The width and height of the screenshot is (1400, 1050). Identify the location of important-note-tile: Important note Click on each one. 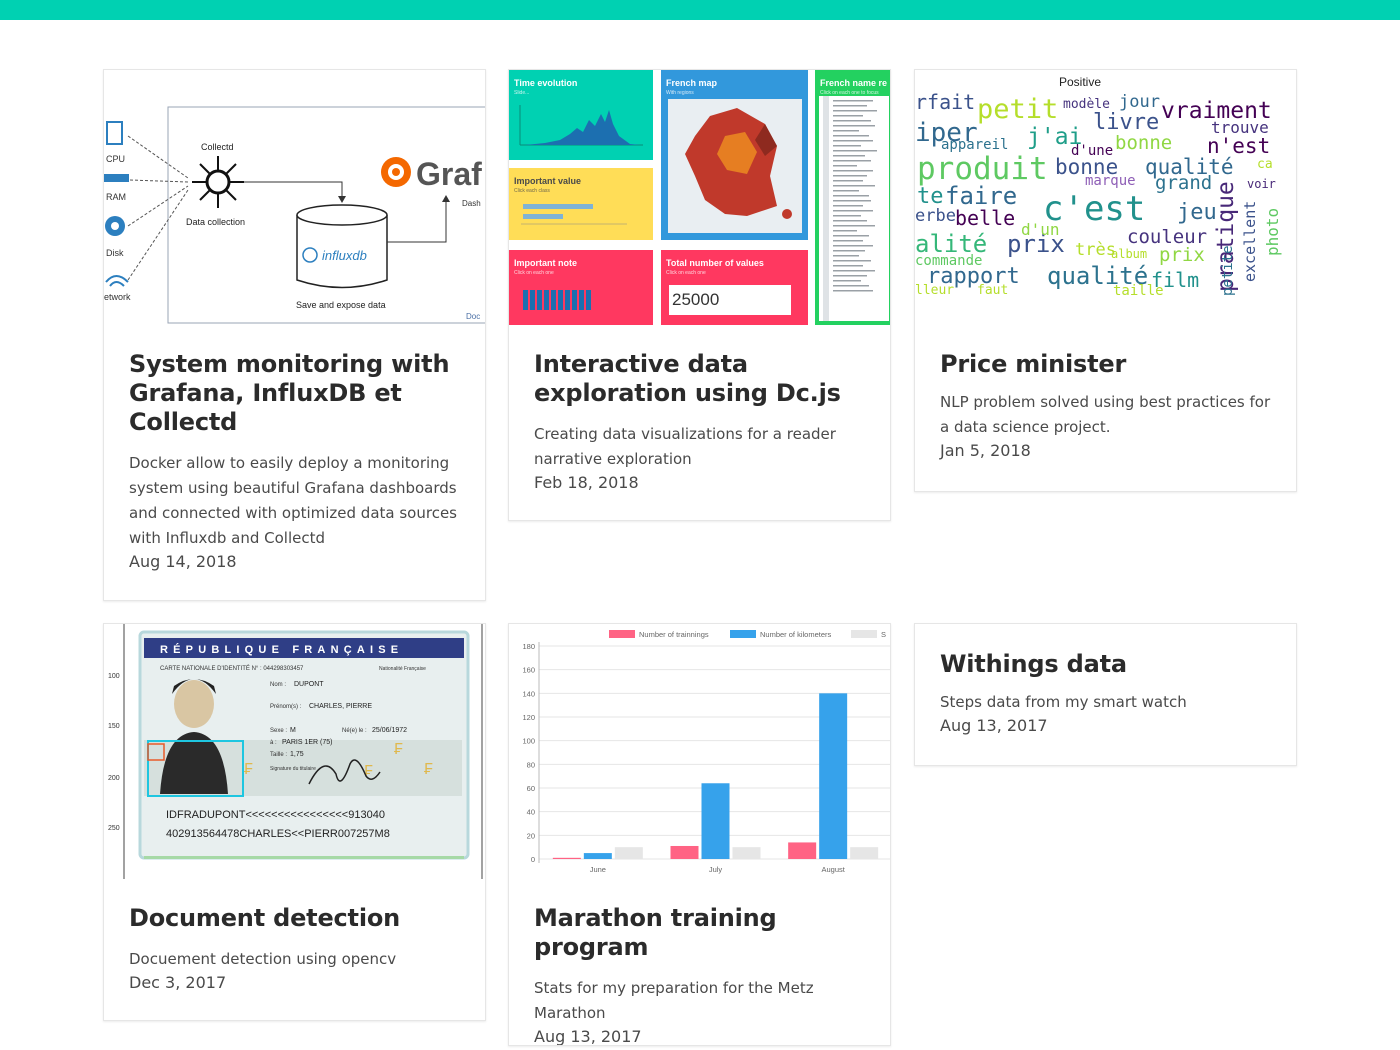
(581, 287).